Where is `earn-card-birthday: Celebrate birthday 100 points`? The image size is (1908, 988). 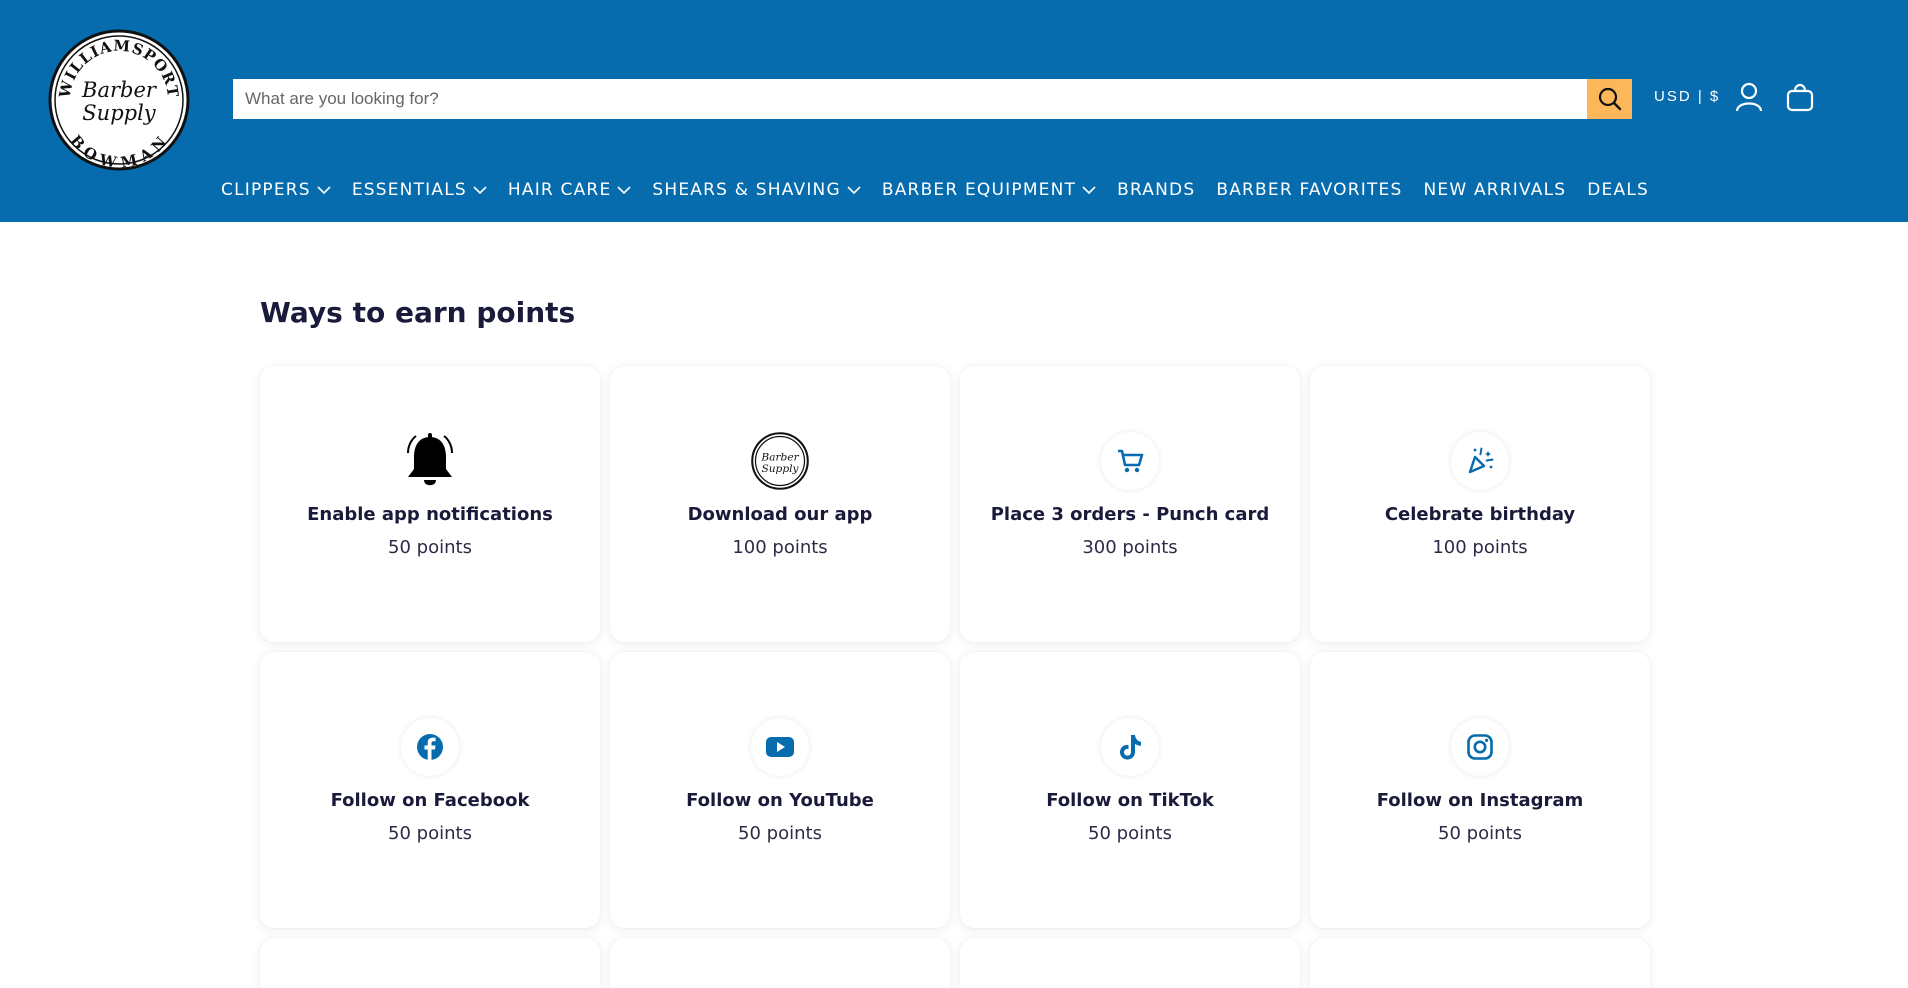
earn-card-birthday: Celebrate birthday 100 points is located at coordinates (1480, 504).